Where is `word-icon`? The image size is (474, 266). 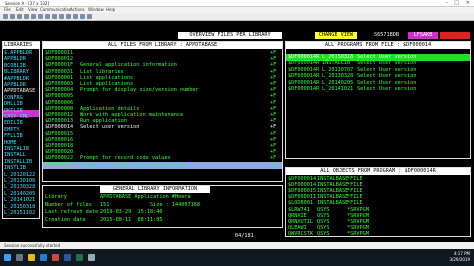
word-icon is located at coordinates (67, 257).